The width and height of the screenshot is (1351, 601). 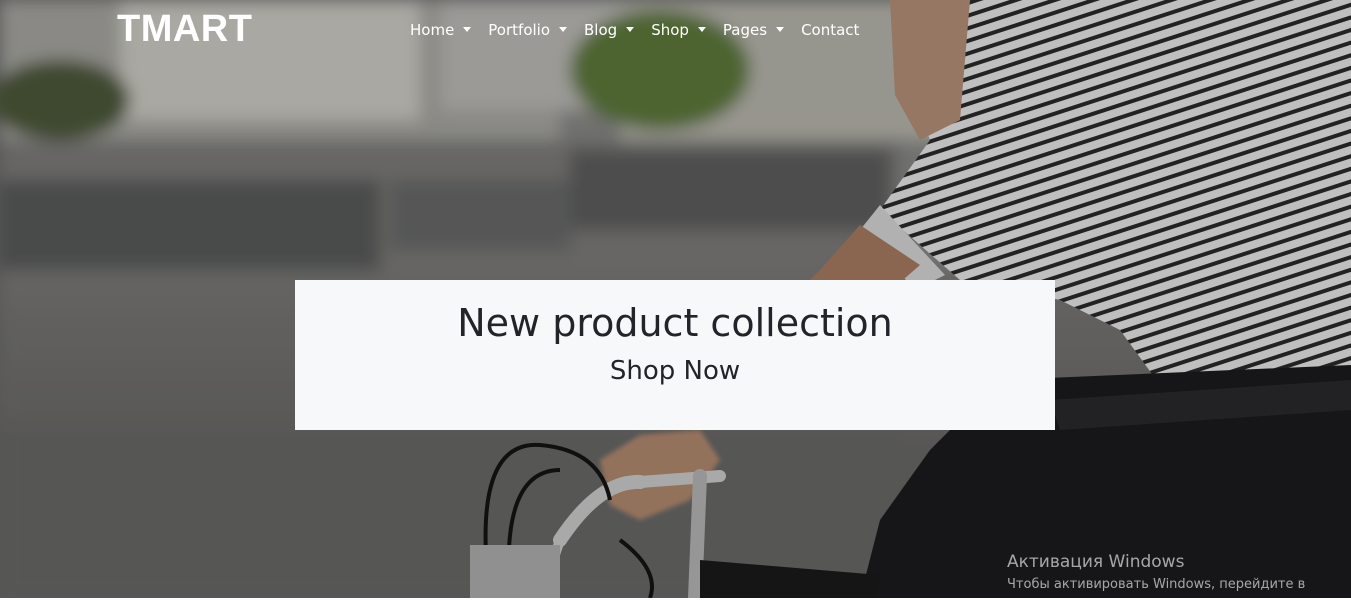 I want to click on hero-title: New product collection, so click(x=675, y=323).